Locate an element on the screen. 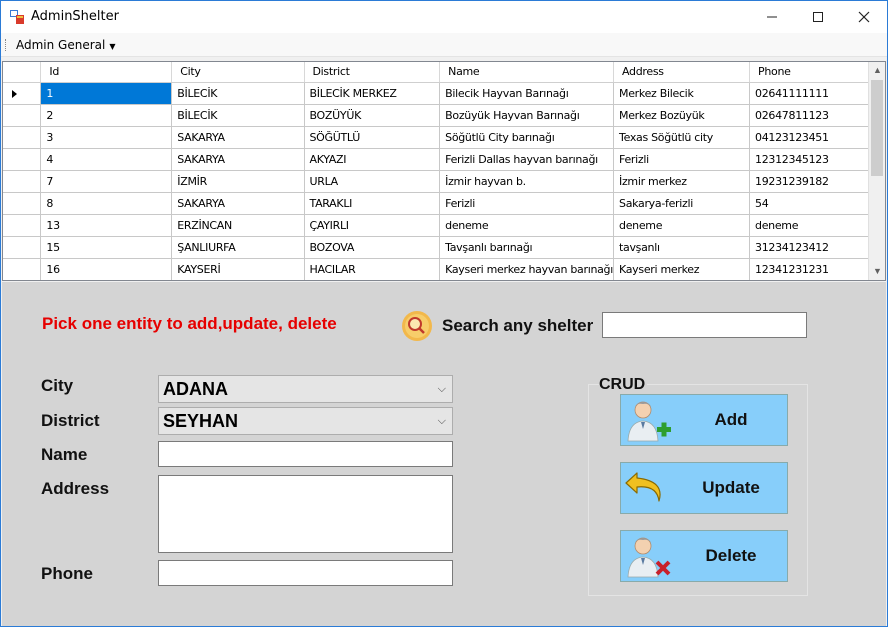  cell-city: ŞANLIURFA is located at coordinates (238, 247).